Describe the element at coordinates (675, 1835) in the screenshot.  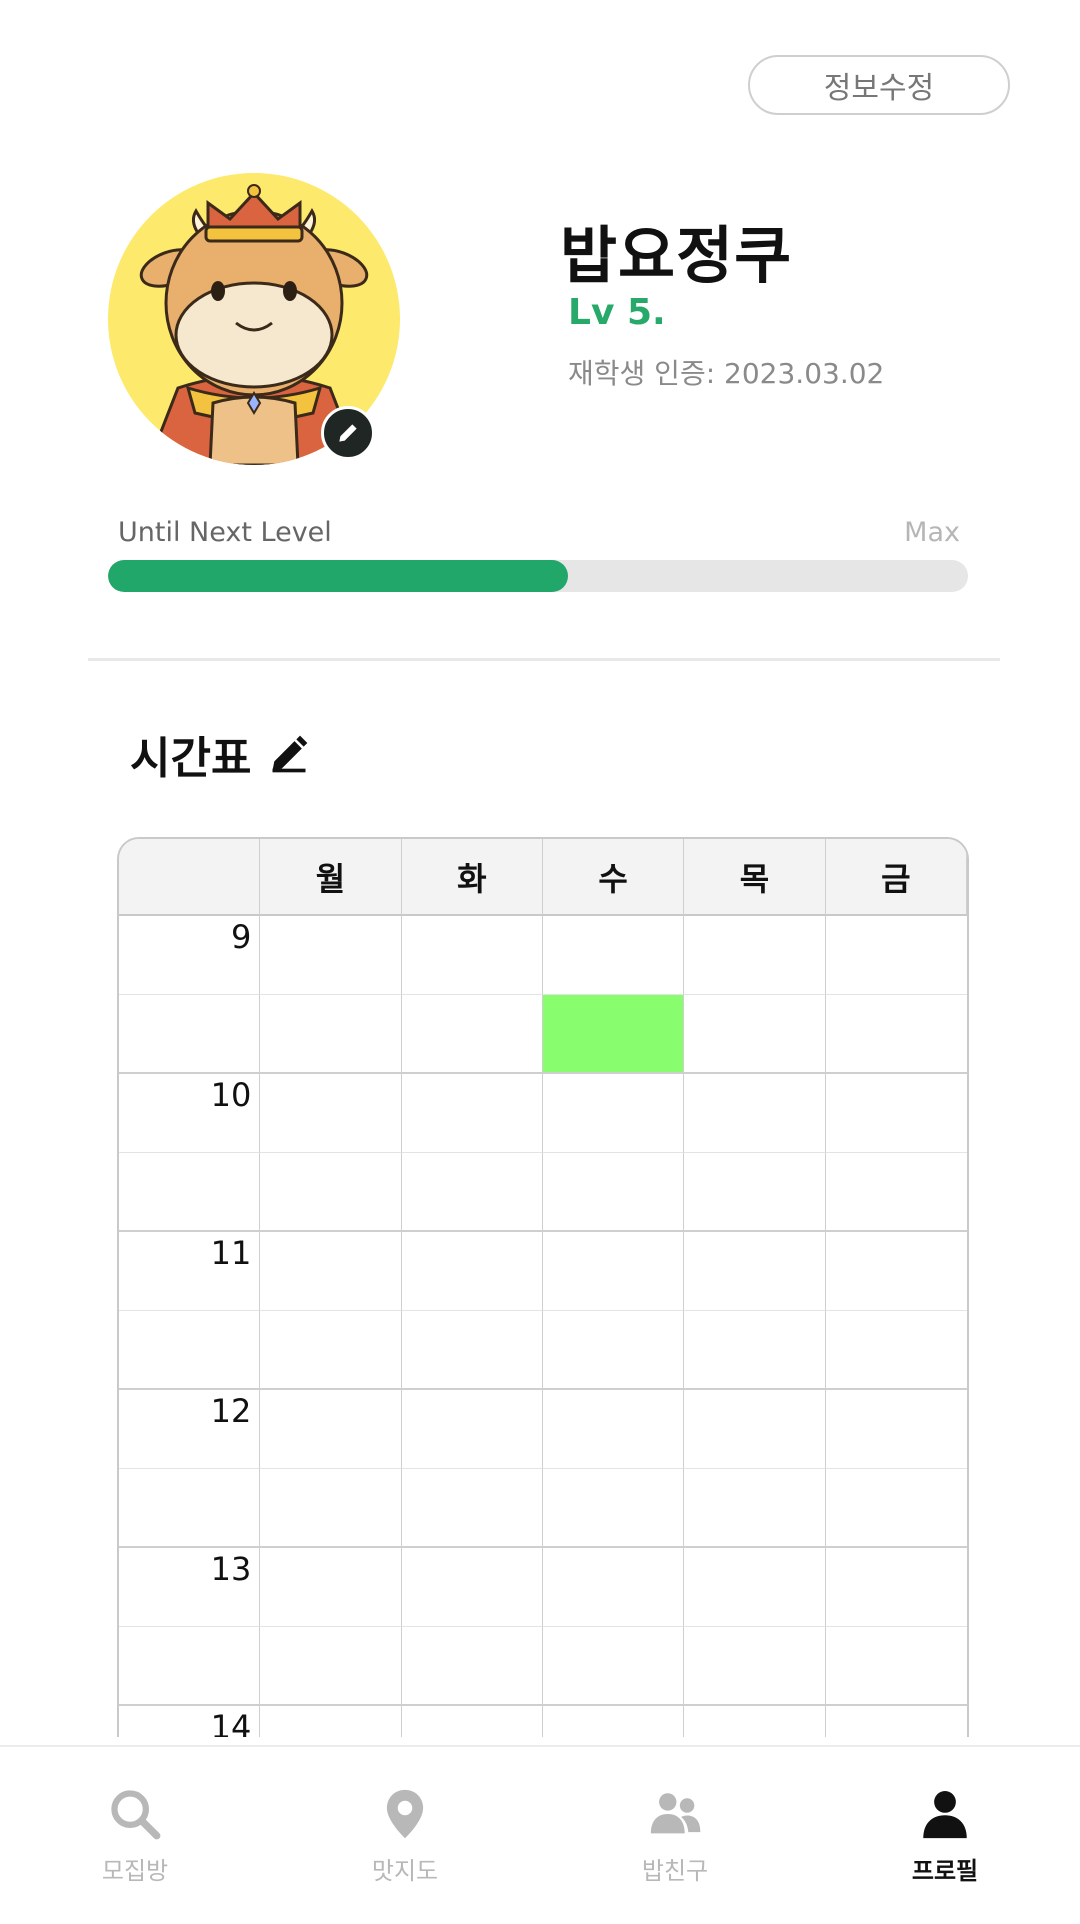
I see `nav-item-friends: 밥친구` at that location.